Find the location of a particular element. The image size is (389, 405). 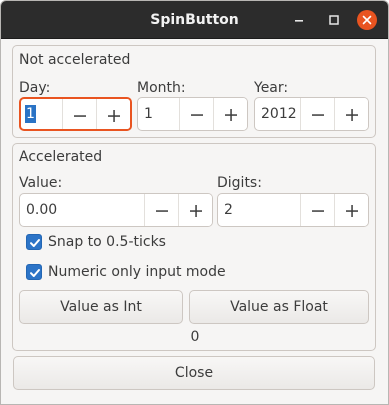

month-spinbutton: 1 is located at coordinates (192, 114).